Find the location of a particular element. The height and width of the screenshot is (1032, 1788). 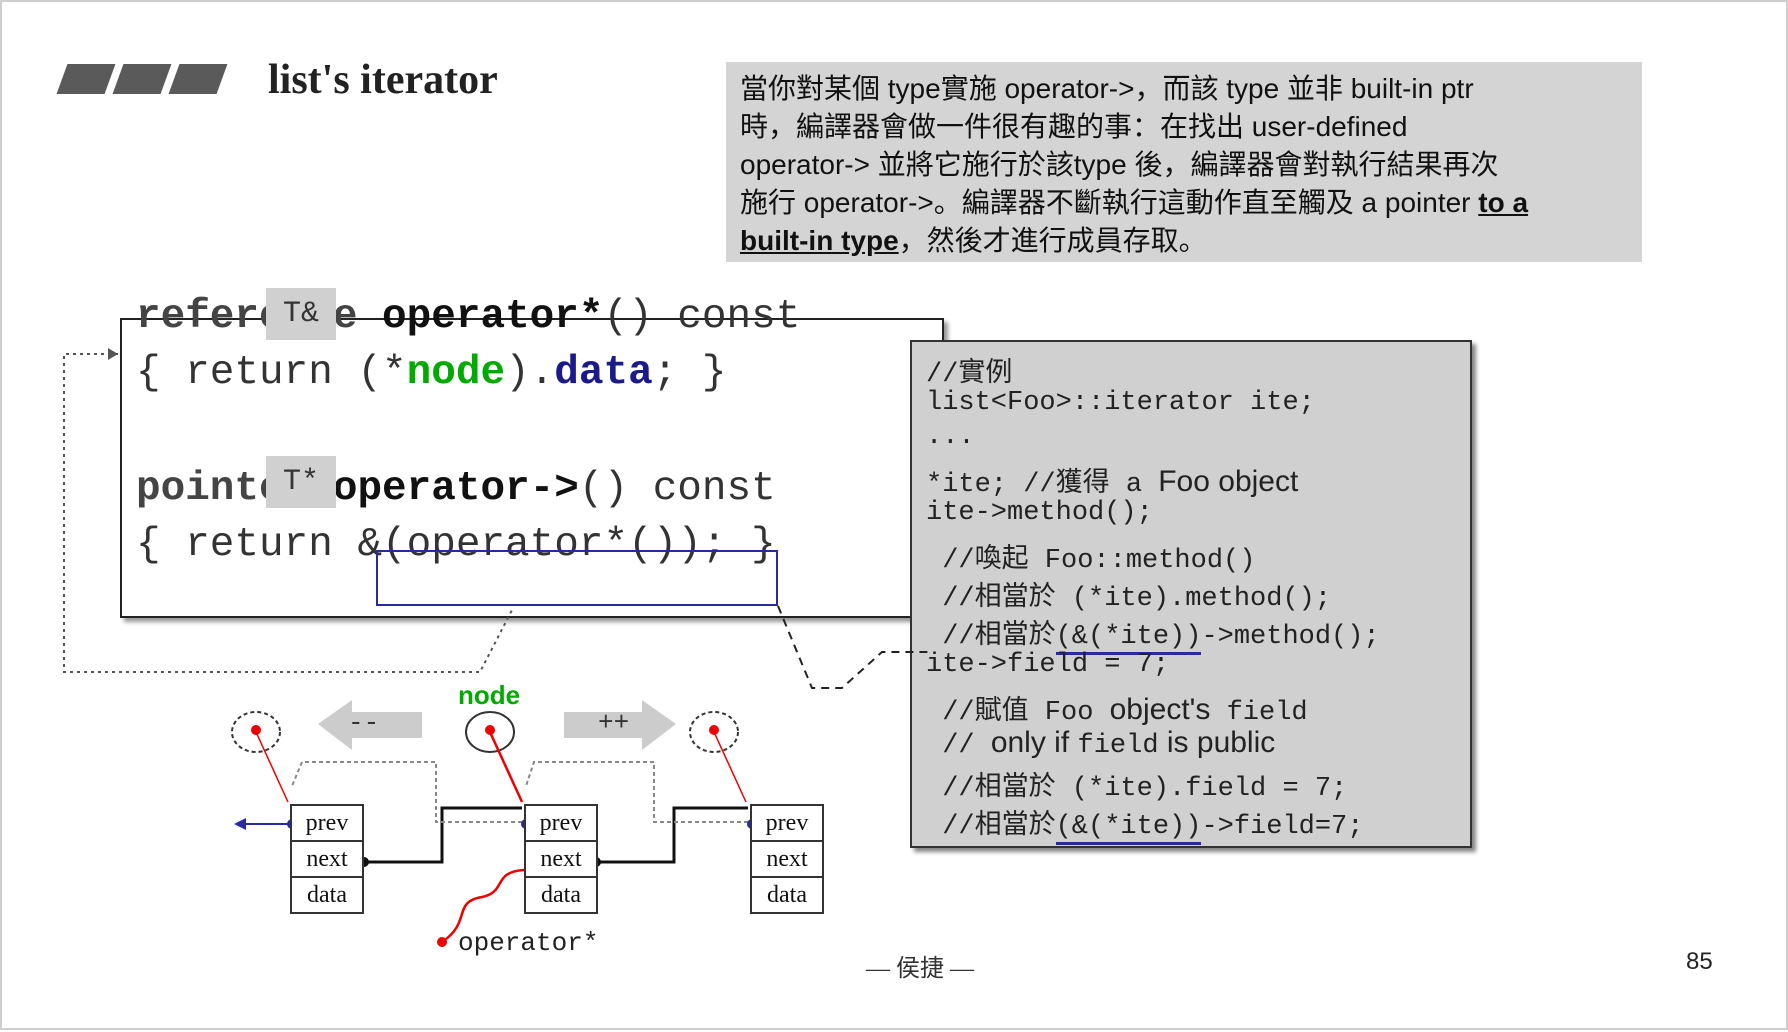

page-number: 85 is located at coordinates (1699, 961).